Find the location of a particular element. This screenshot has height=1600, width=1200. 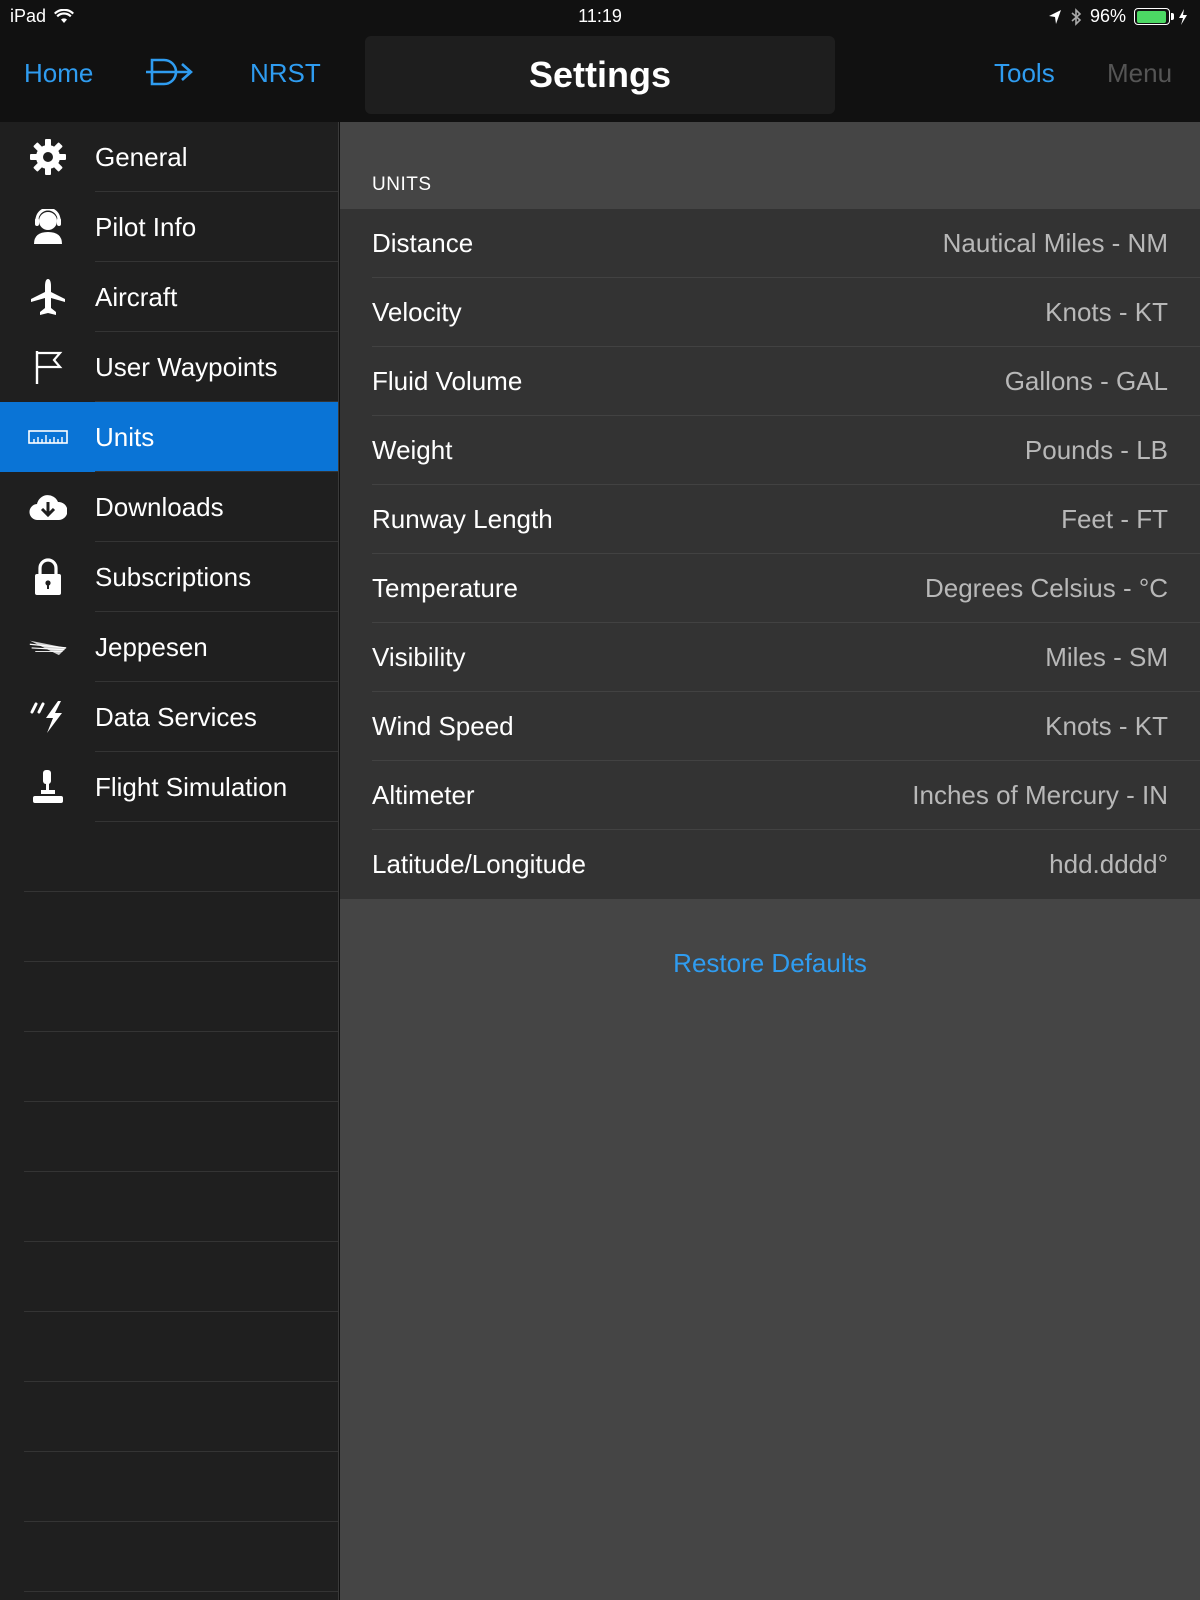

row-label: Velocity is located at coordinates (417, 312).